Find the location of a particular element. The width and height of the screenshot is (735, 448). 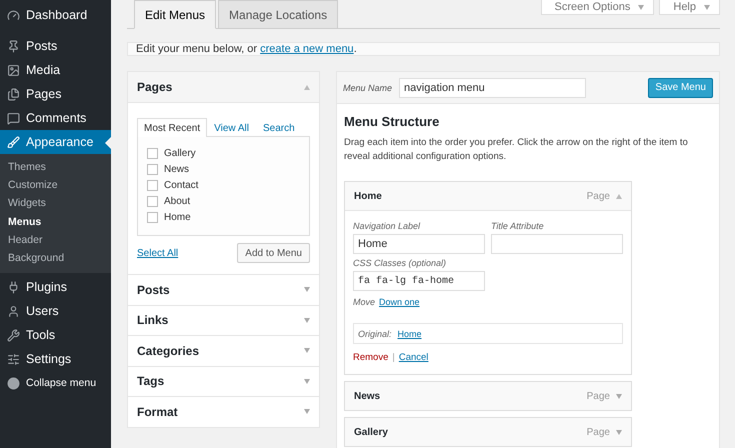

menu-name-field: navigation menu is located at coordinates (492, 88).